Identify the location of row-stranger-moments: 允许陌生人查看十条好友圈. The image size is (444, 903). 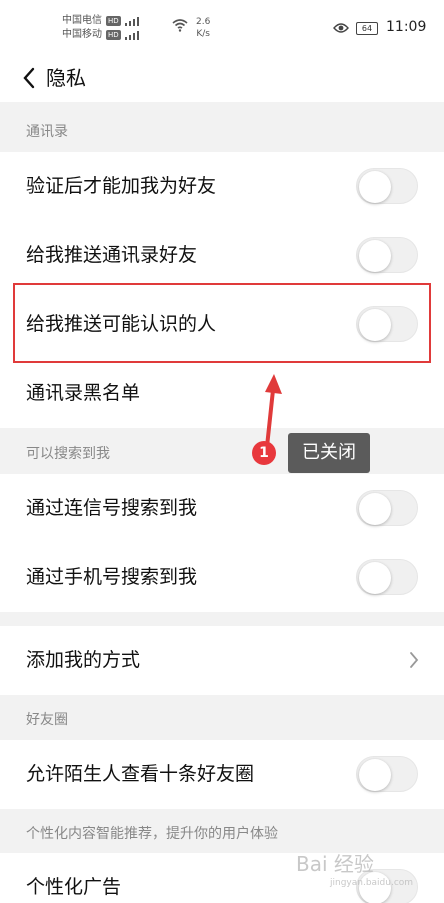
(222, 774).